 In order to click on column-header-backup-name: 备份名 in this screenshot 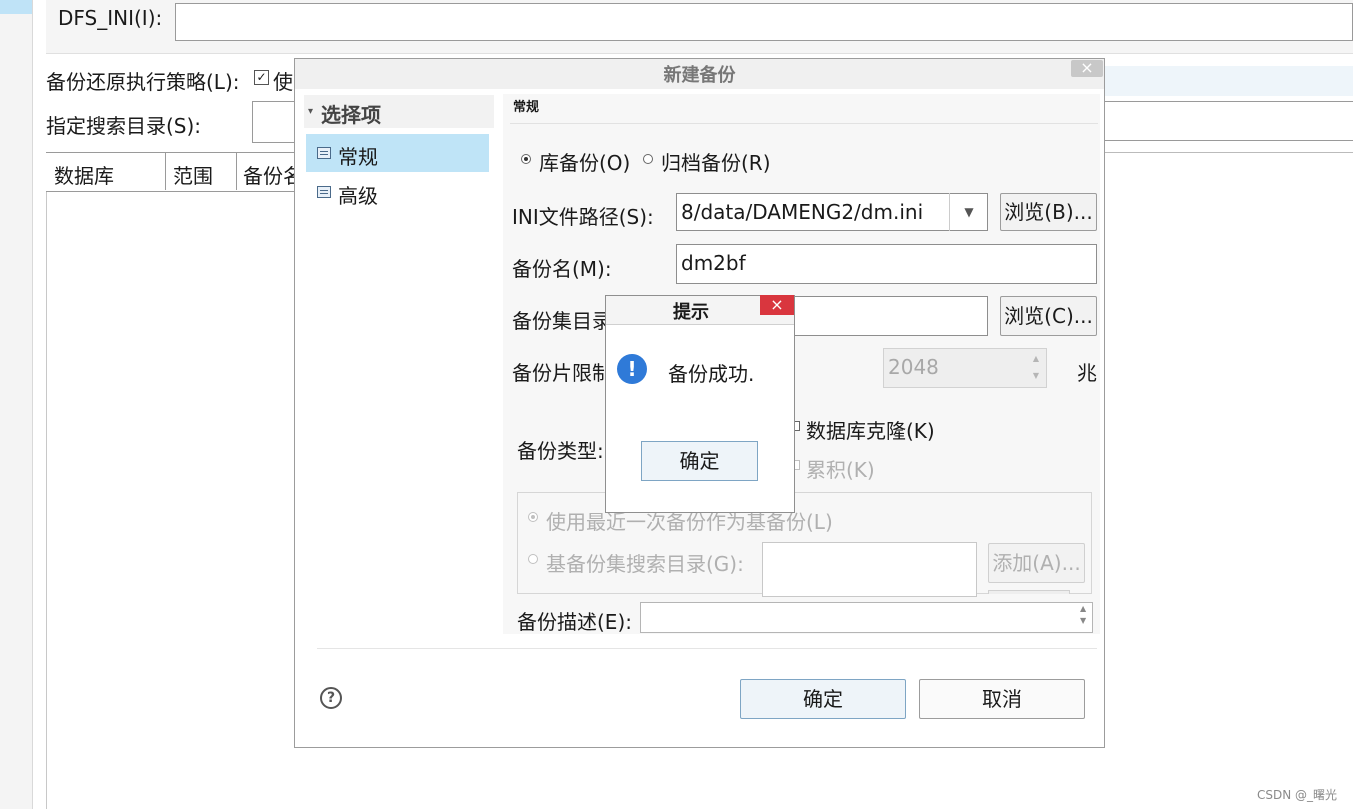, I will do `click(269, 174)`.